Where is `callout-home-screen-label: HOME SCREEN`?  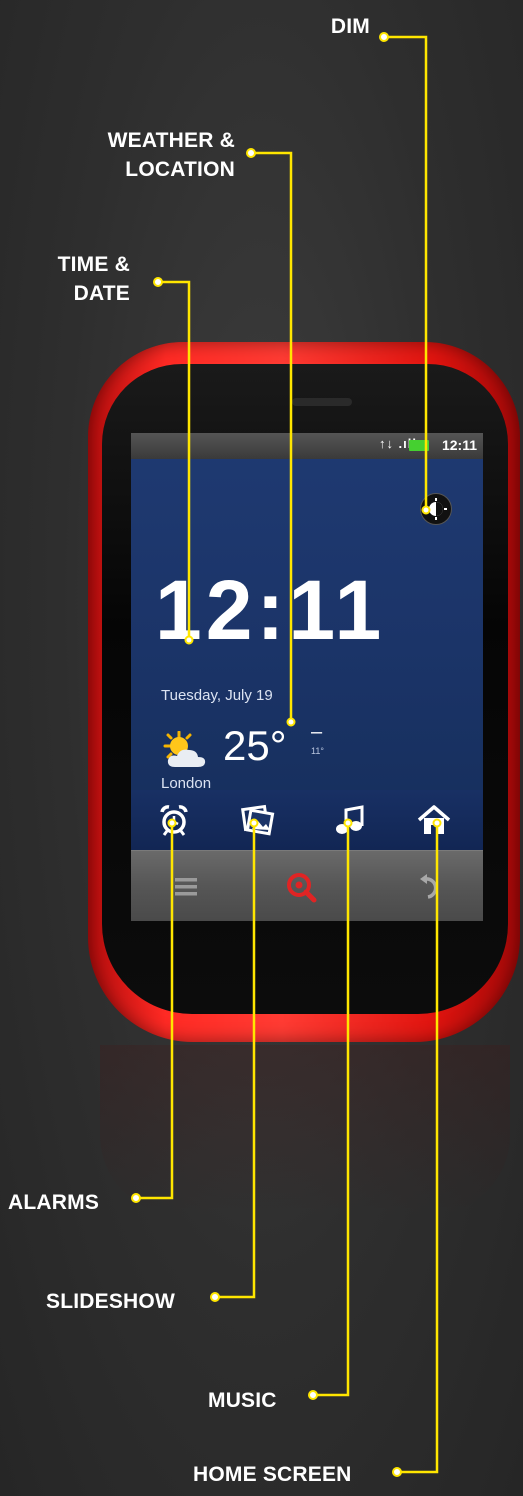
callout-home-screen-label: HOME SCREEN is located at coordinates (272, 1474).